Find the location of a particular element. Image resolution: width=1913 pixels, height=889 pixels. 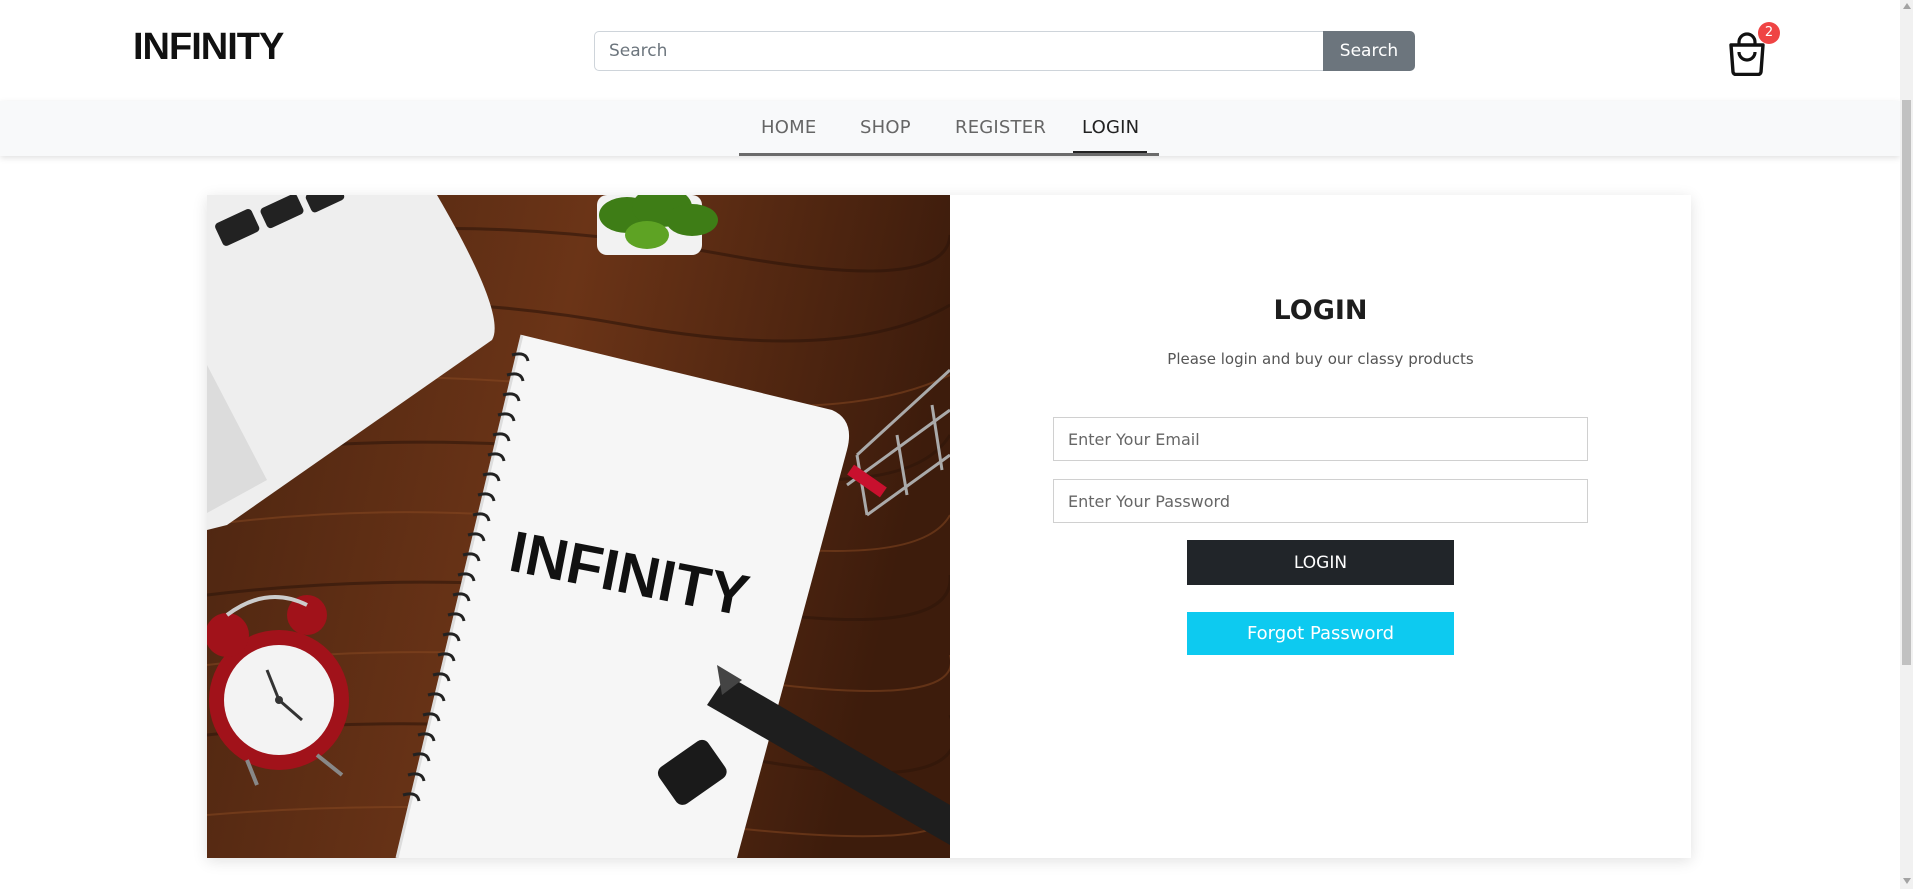

email-field is located at coordinates (1320, 439).